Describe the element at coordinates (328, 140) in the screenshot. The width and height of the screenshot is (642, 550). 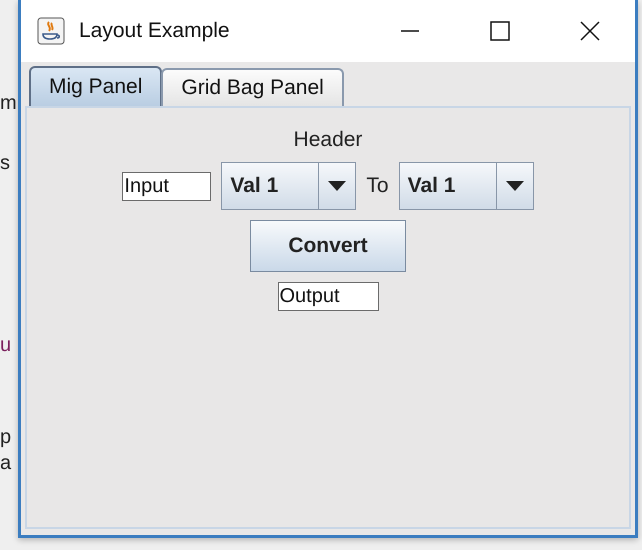
I see `header-label: Header` at that location.